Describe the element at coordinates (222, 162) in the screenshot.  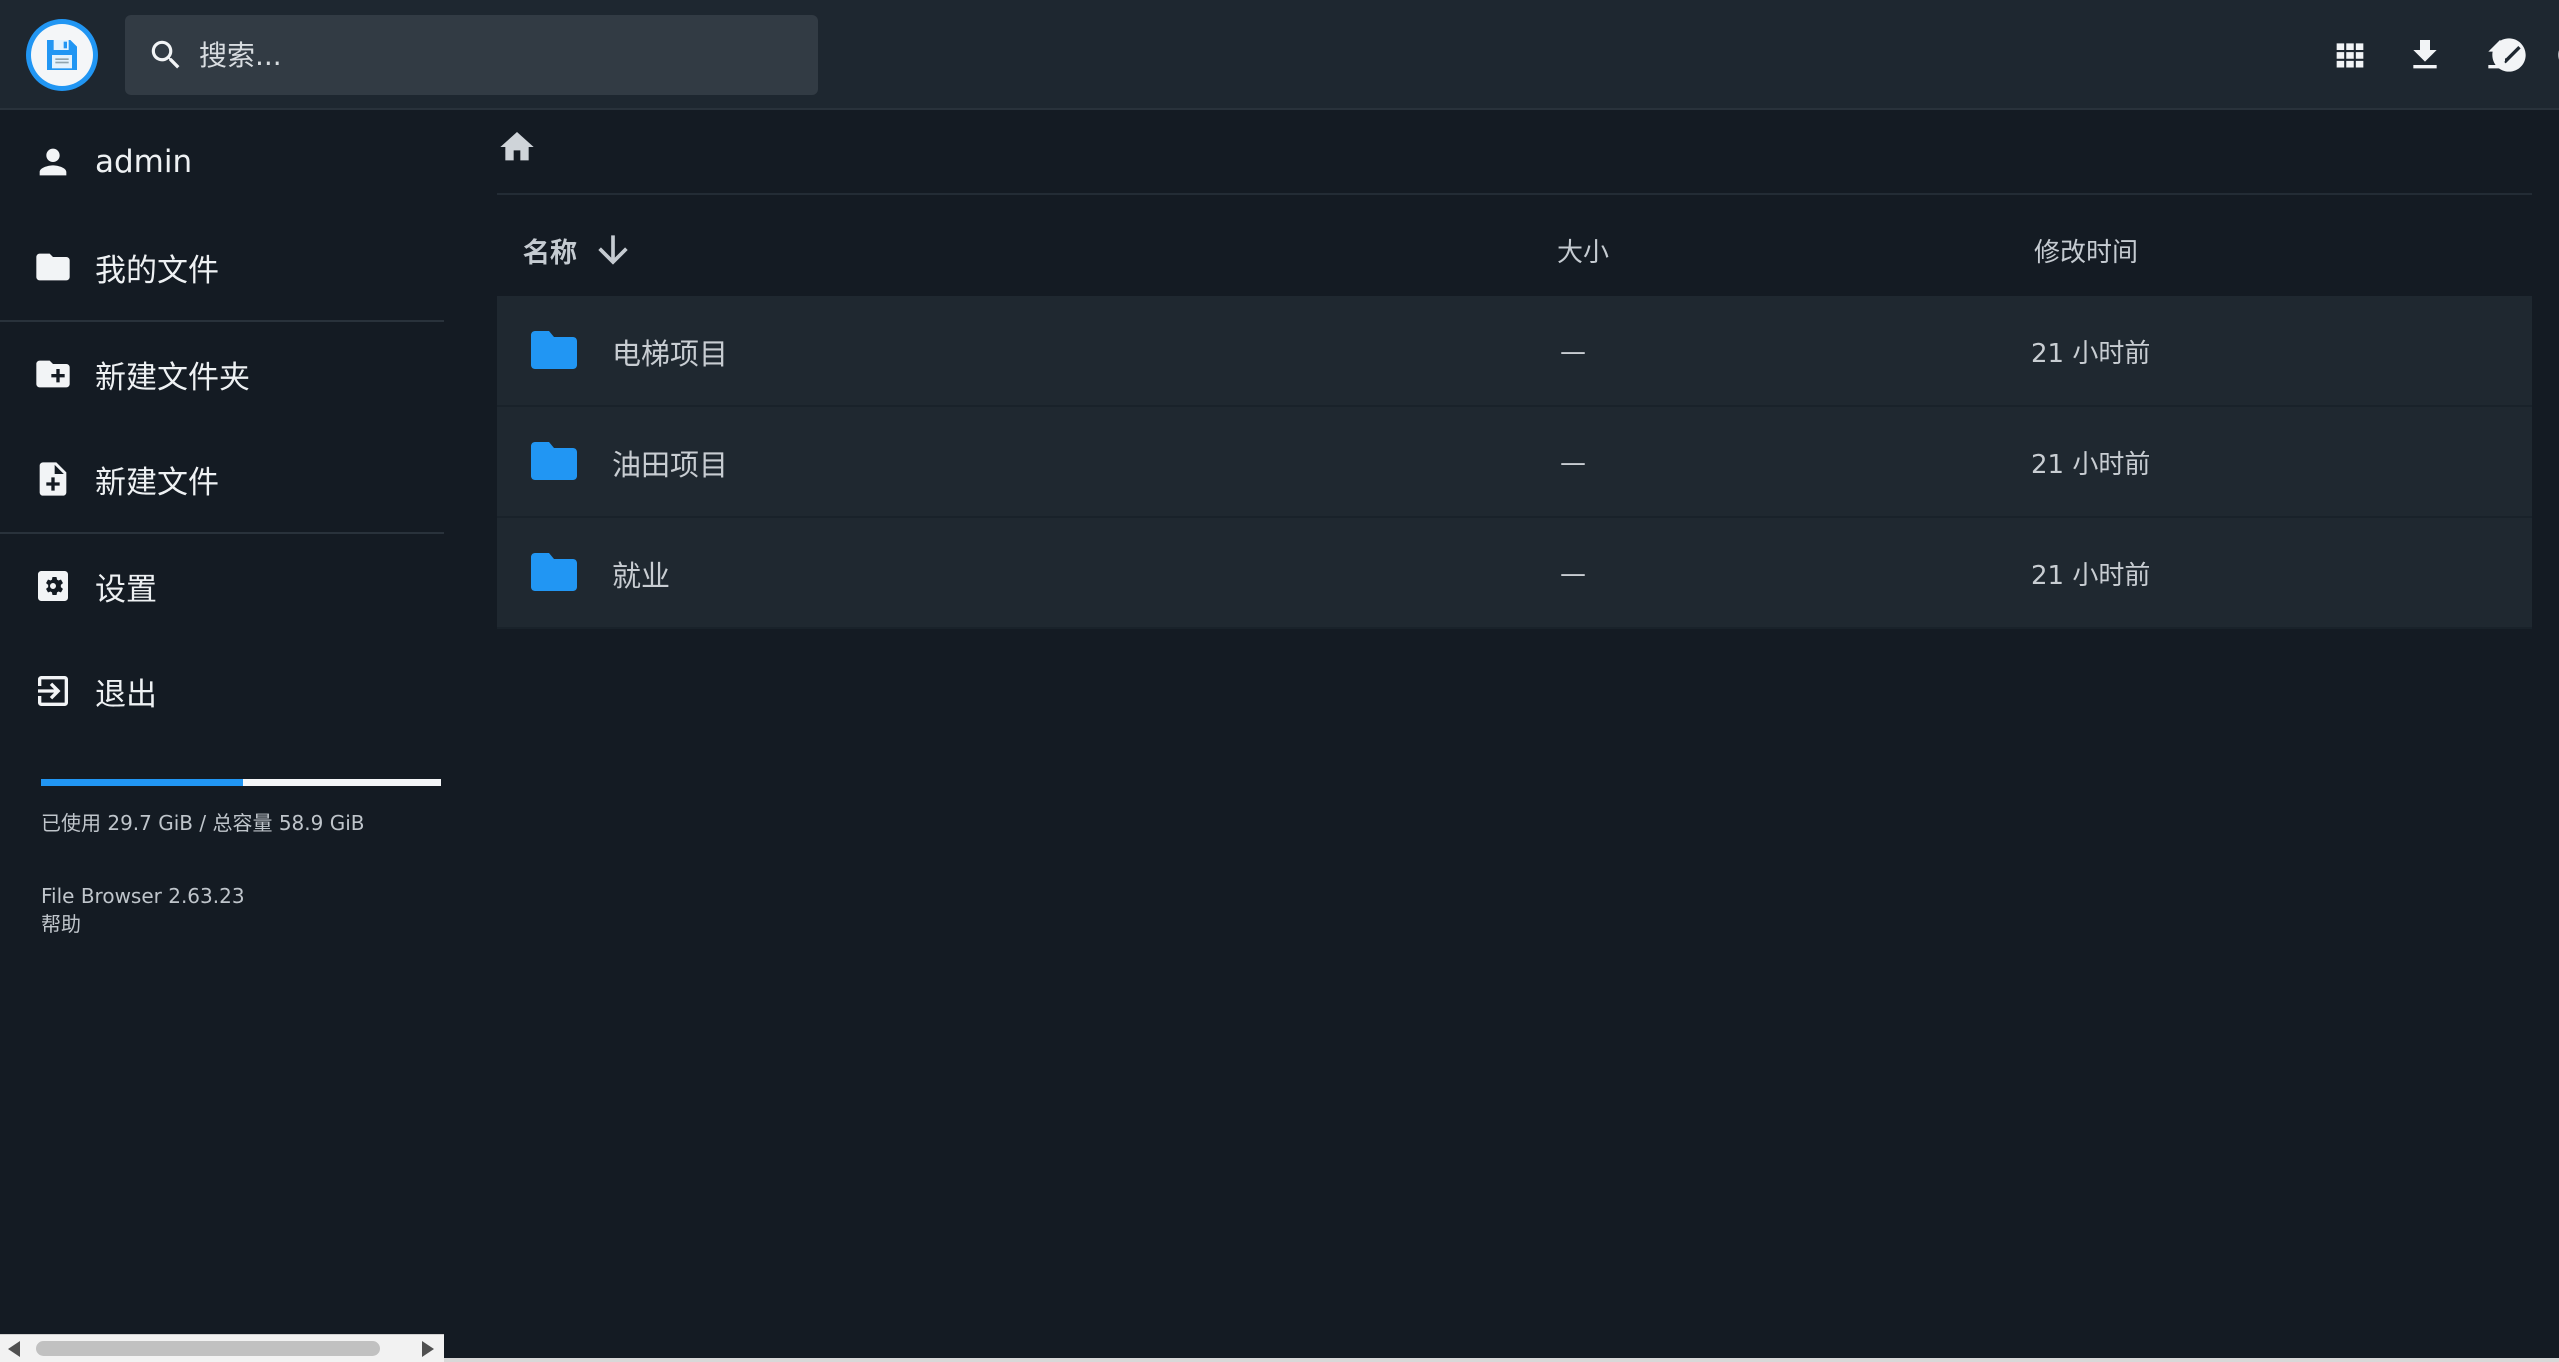
I see `sidebar-item-user: admin` at that location.